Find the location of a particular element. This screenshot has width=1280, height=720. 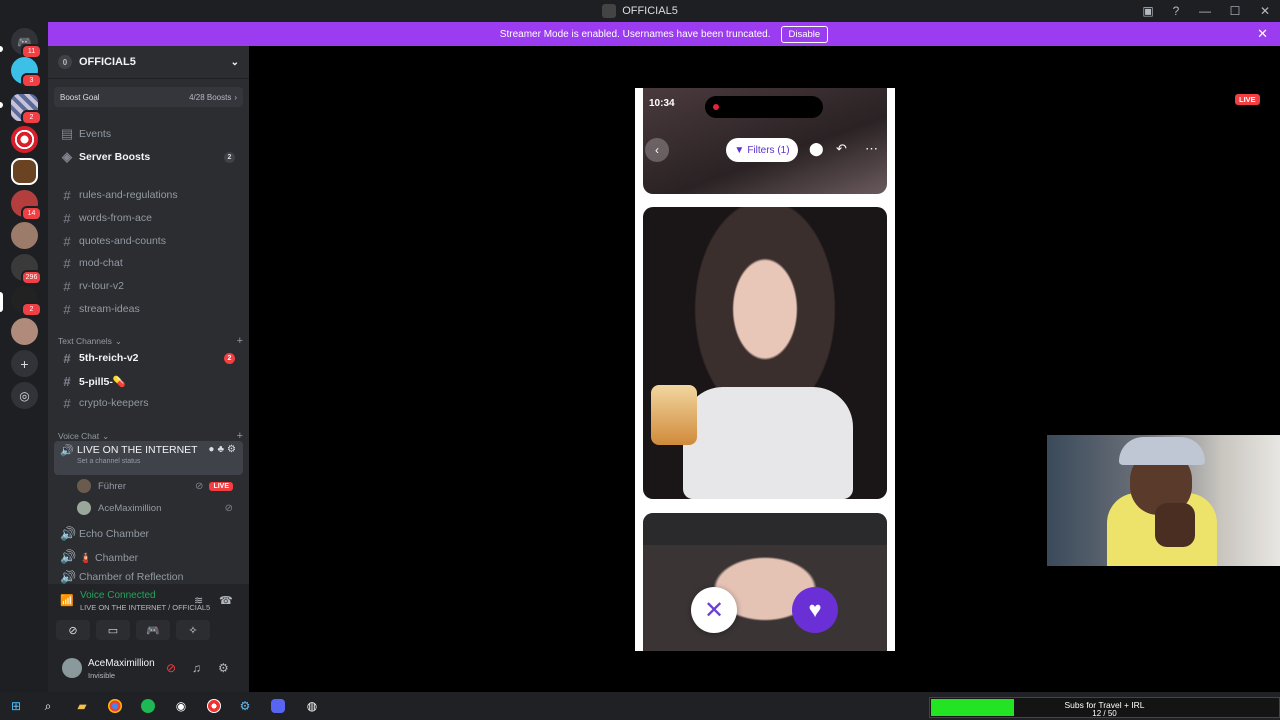

boost-goal-bar: Boost Goal 4/28 Boosts › is located at coordinates (148, 97).